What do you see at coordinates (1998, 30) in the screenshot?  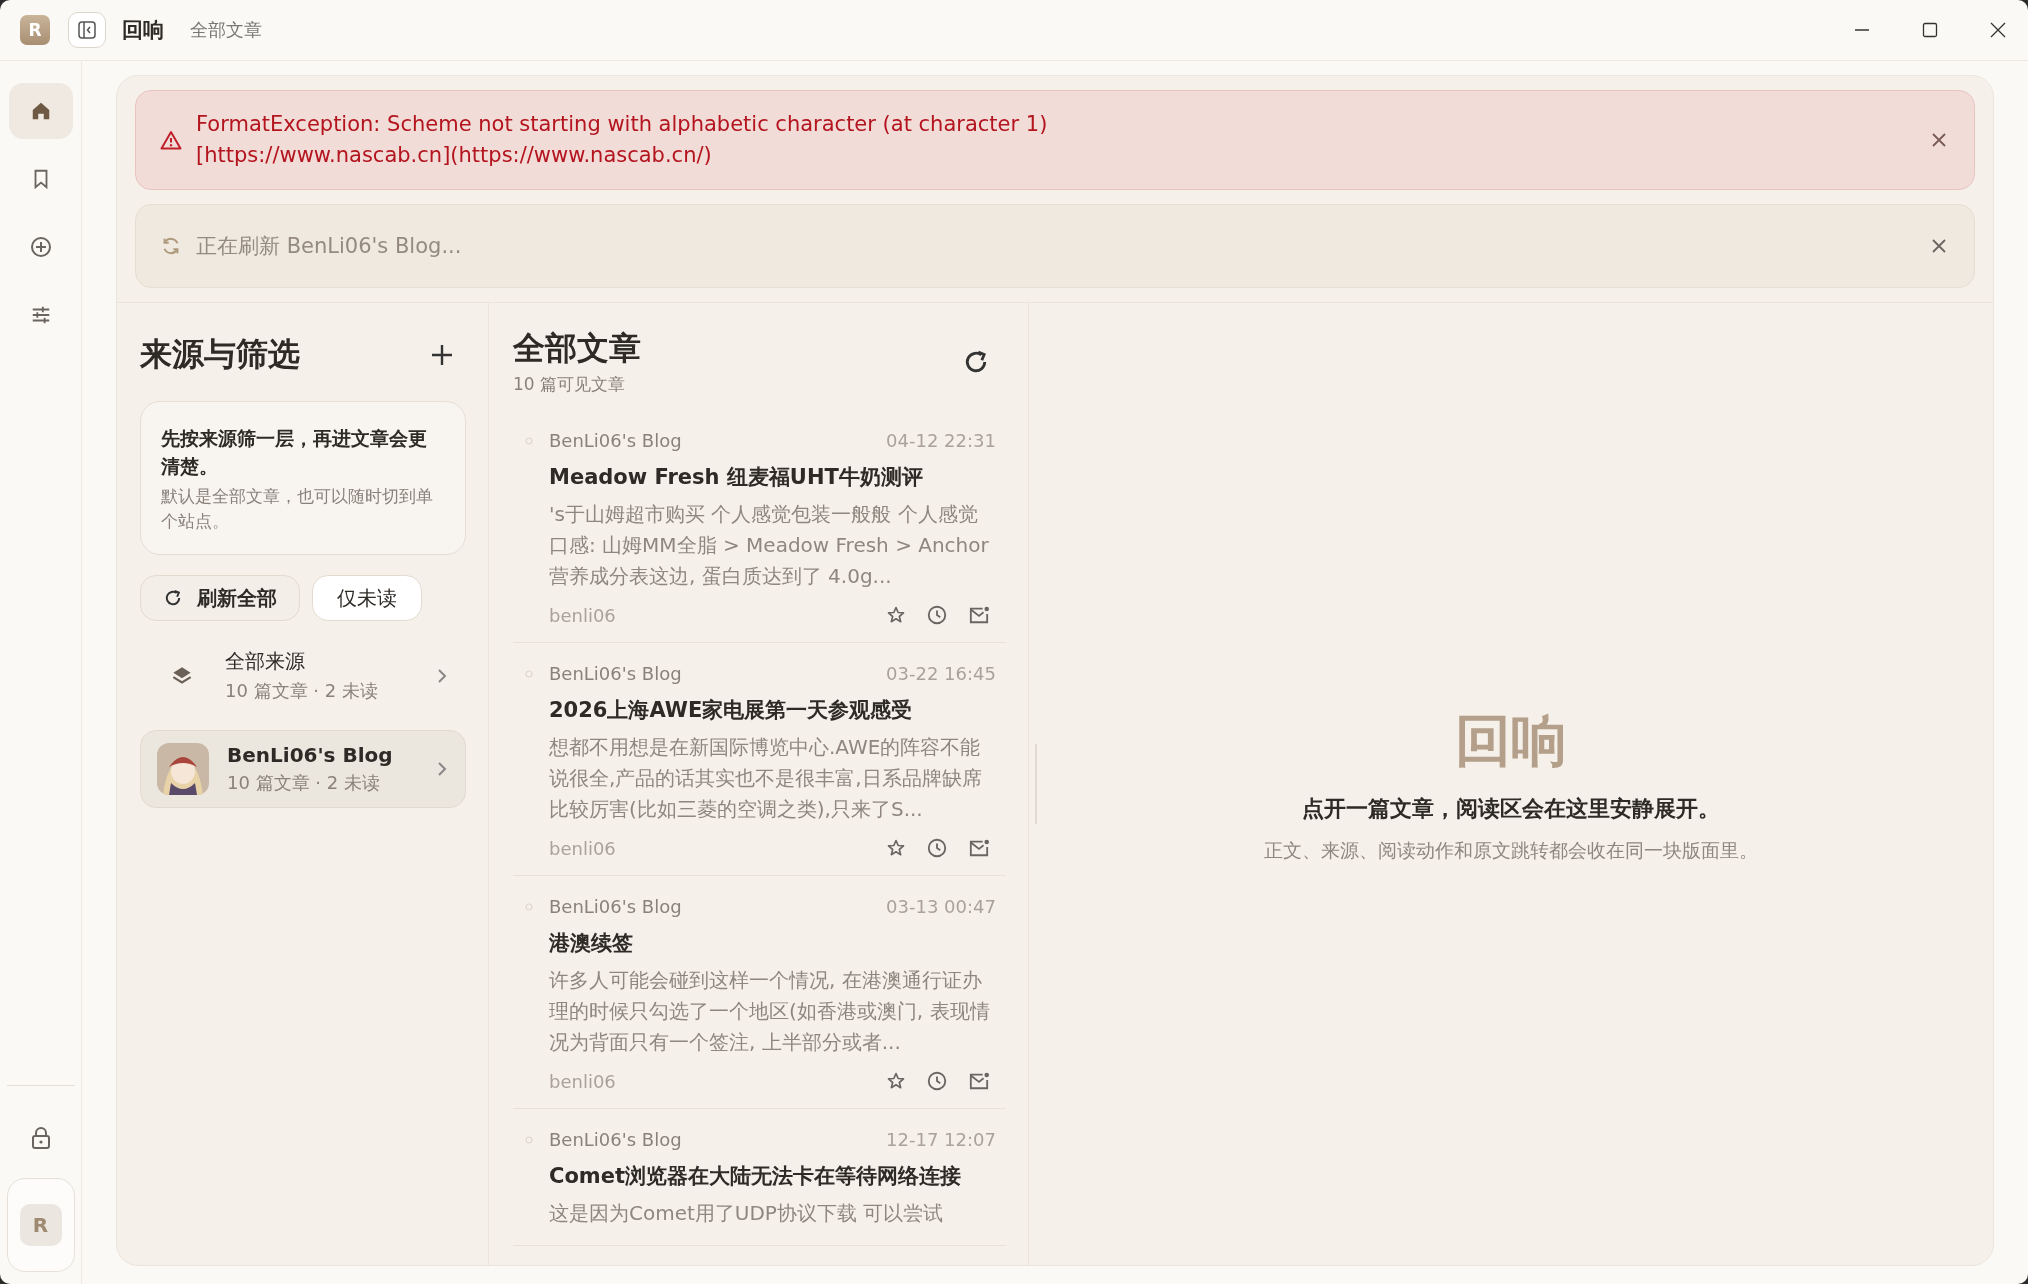 I see `close-icon` at bounding box center [1998, 30].